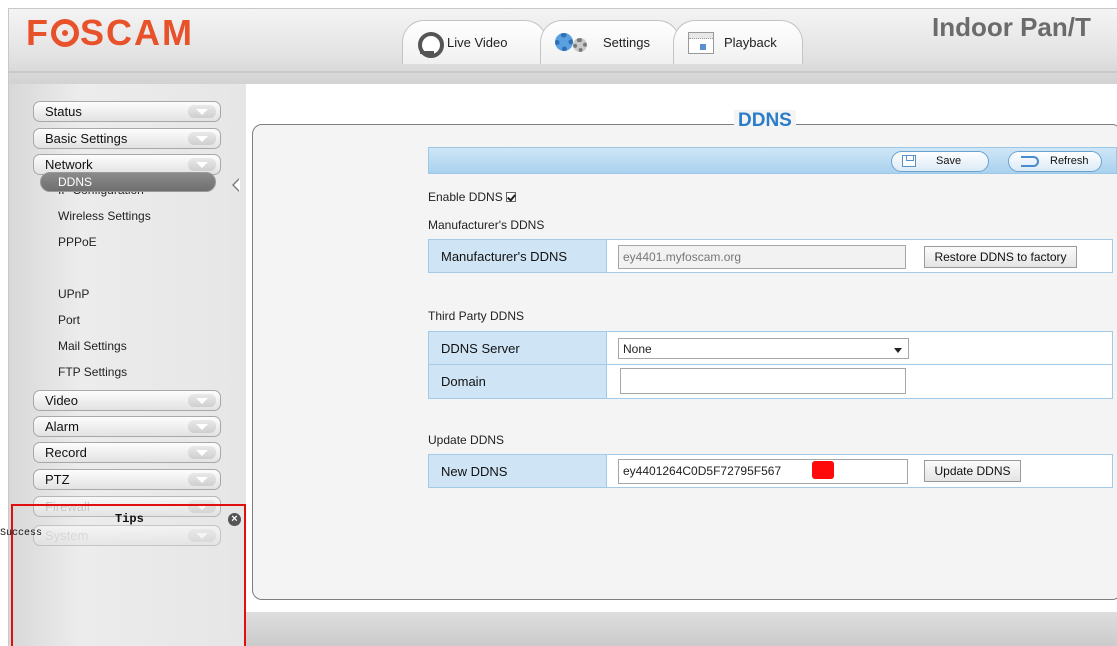  Describe the element at coordinates (763, 381) in the screenshot. I see `domain-input` at that location.